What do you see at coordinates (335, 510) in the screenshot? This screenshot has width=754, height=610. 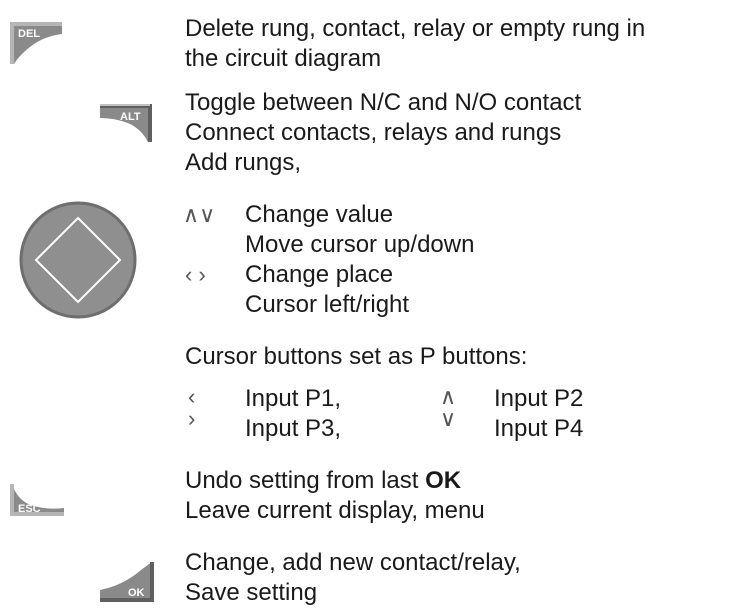 I see `esc-desc-2: Leave current display, menu` at bounding box center [335, 510].